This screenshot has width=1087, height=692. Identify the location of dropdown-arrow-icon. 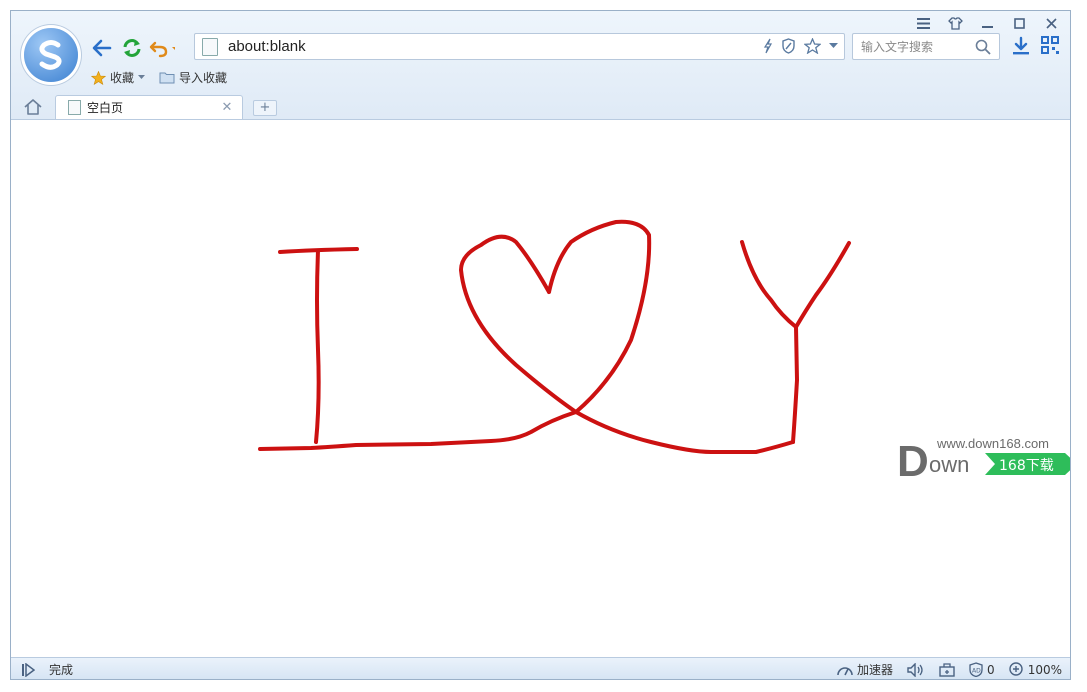
(833, 46).